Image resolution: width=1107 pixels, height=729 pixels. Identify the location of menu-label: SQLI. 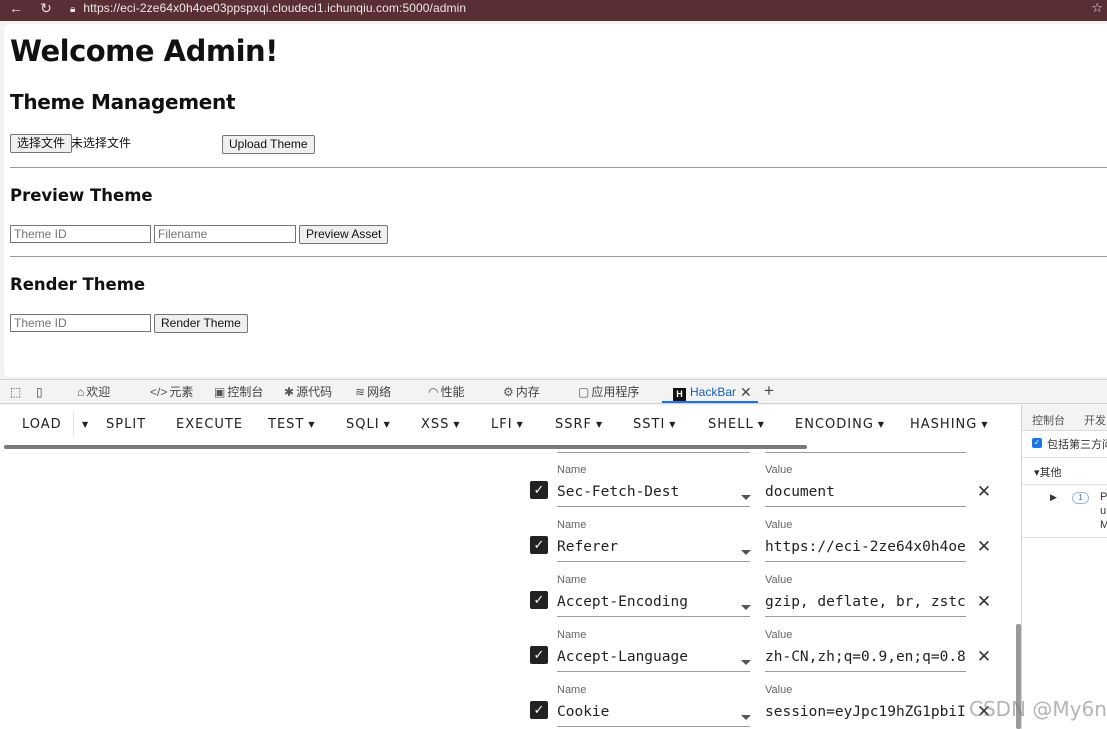
(363, 424).